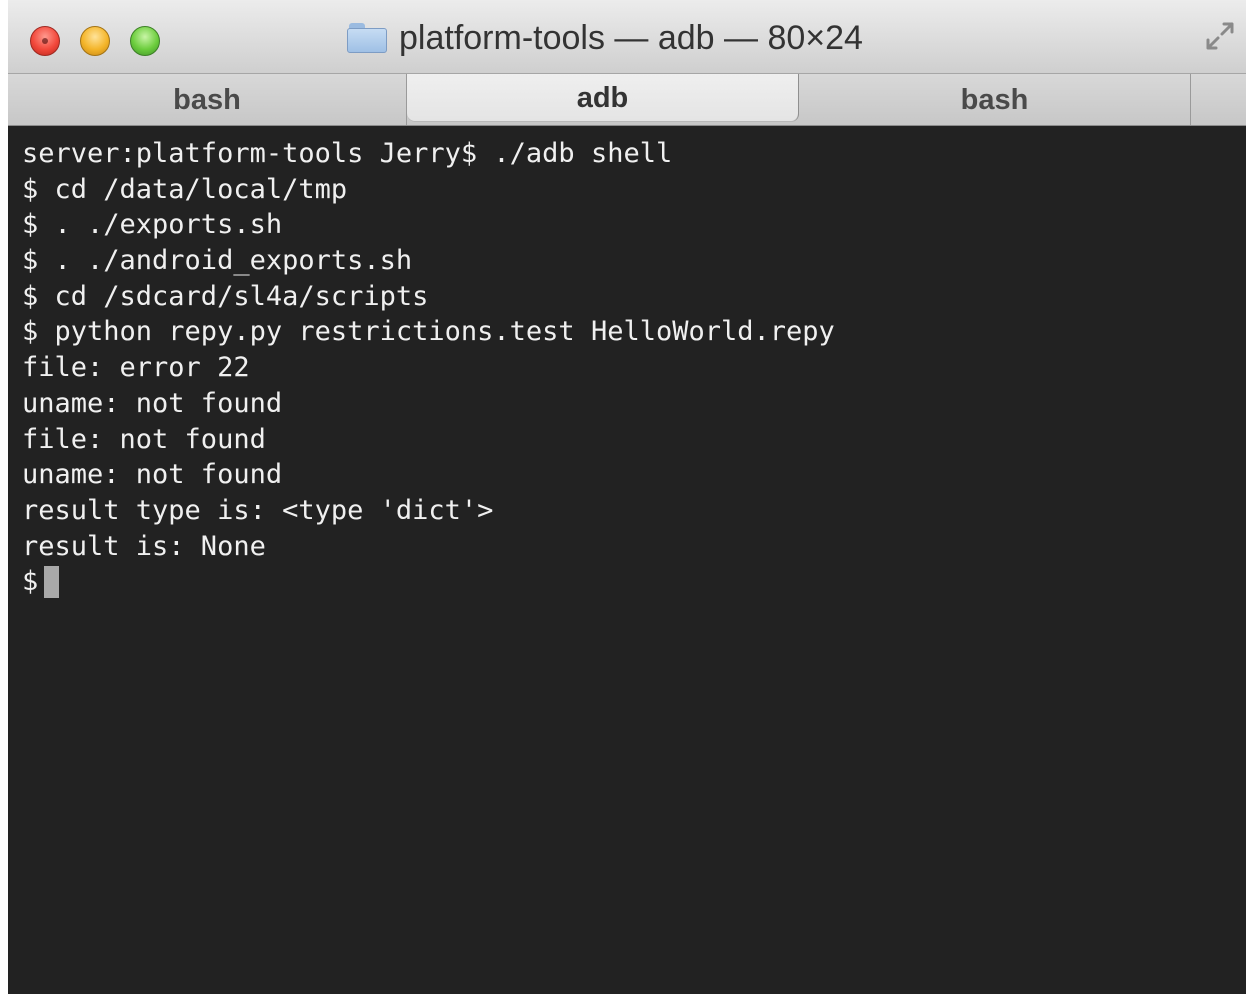  I want to click on close-dot-icon, so click(45, 41).